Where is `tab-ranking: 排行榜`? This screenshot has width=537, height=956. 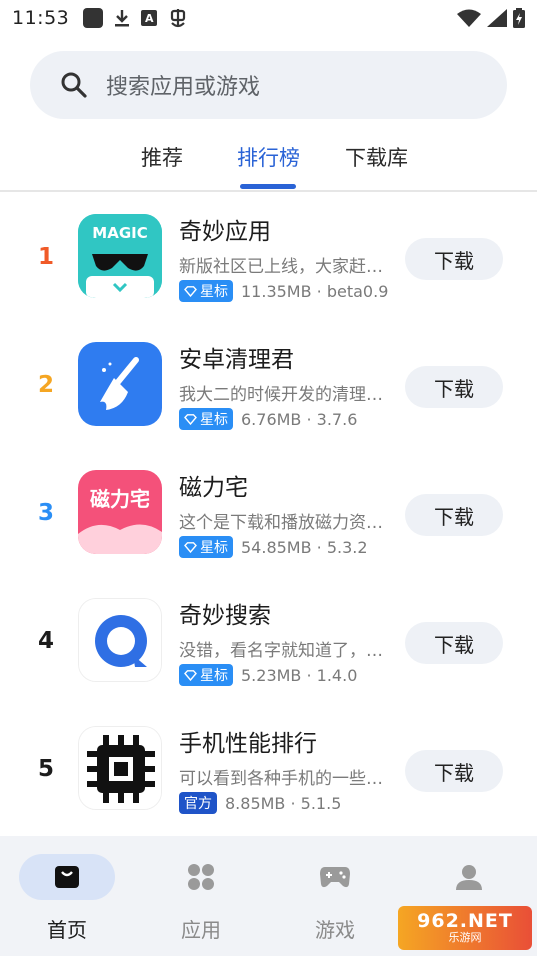 tab-ranking: 排行榜 is located at coordinates (268, 157).